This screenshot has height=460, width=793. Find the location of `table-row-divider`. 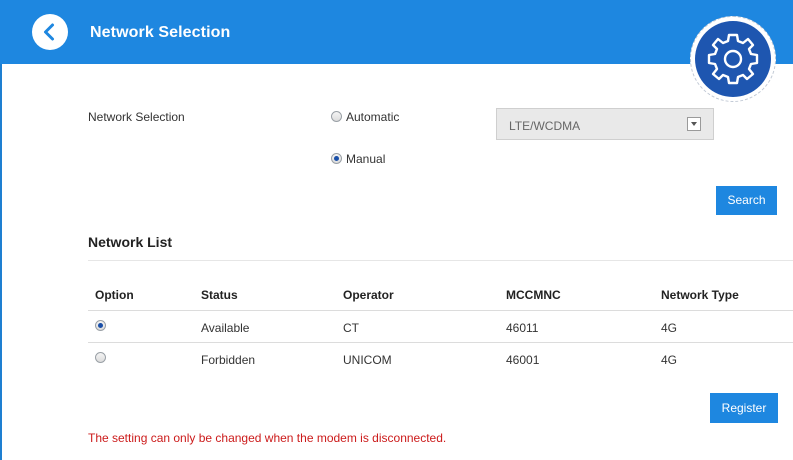

table-row-divider is located at coordinates (440, 342).